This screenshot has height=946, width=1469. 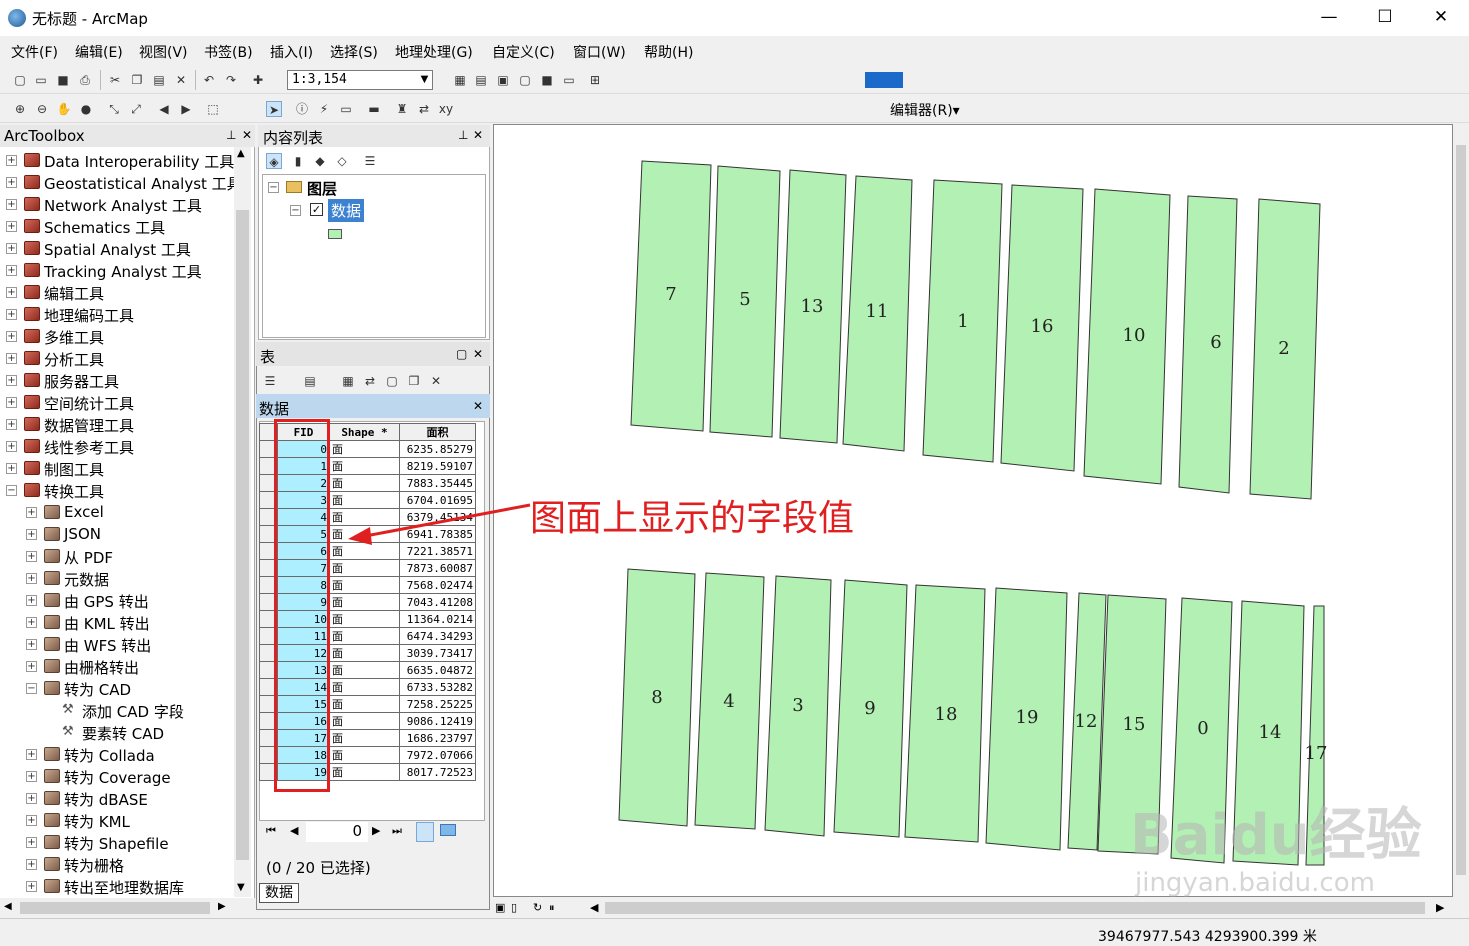 What do you see at coordinates (291, 52) in the screenshot?
I see `menu-insert: 插入(I)` at bounding box center [291, 52].